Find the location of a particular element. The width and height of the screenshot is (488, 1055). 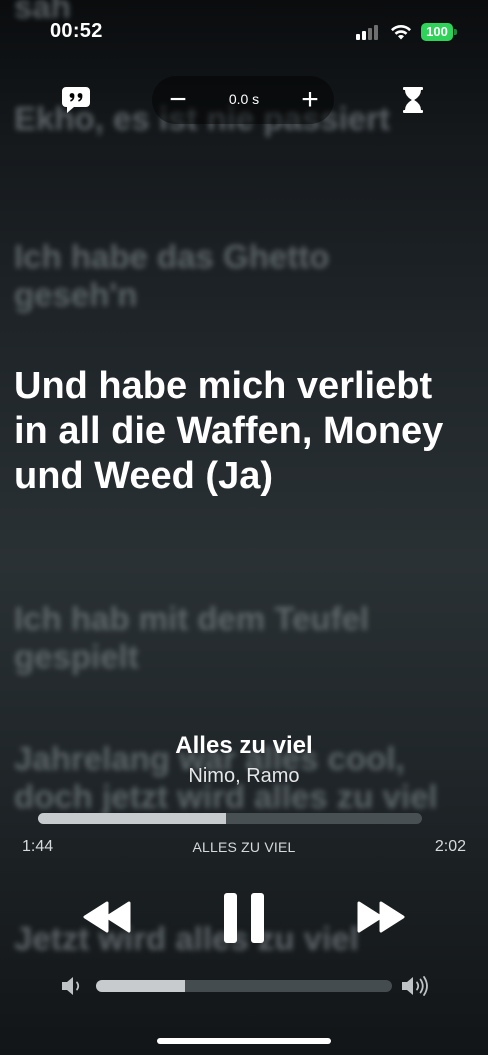

battery-level: 100 is located at coordinates (437, 32).